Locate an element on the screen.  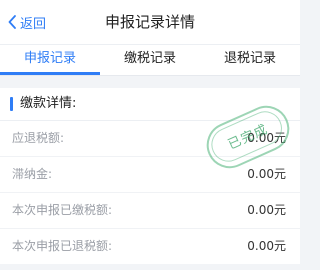
tab-bar: 申报记录 缴税记录 退税记录 is located at coordinates (150, 60).